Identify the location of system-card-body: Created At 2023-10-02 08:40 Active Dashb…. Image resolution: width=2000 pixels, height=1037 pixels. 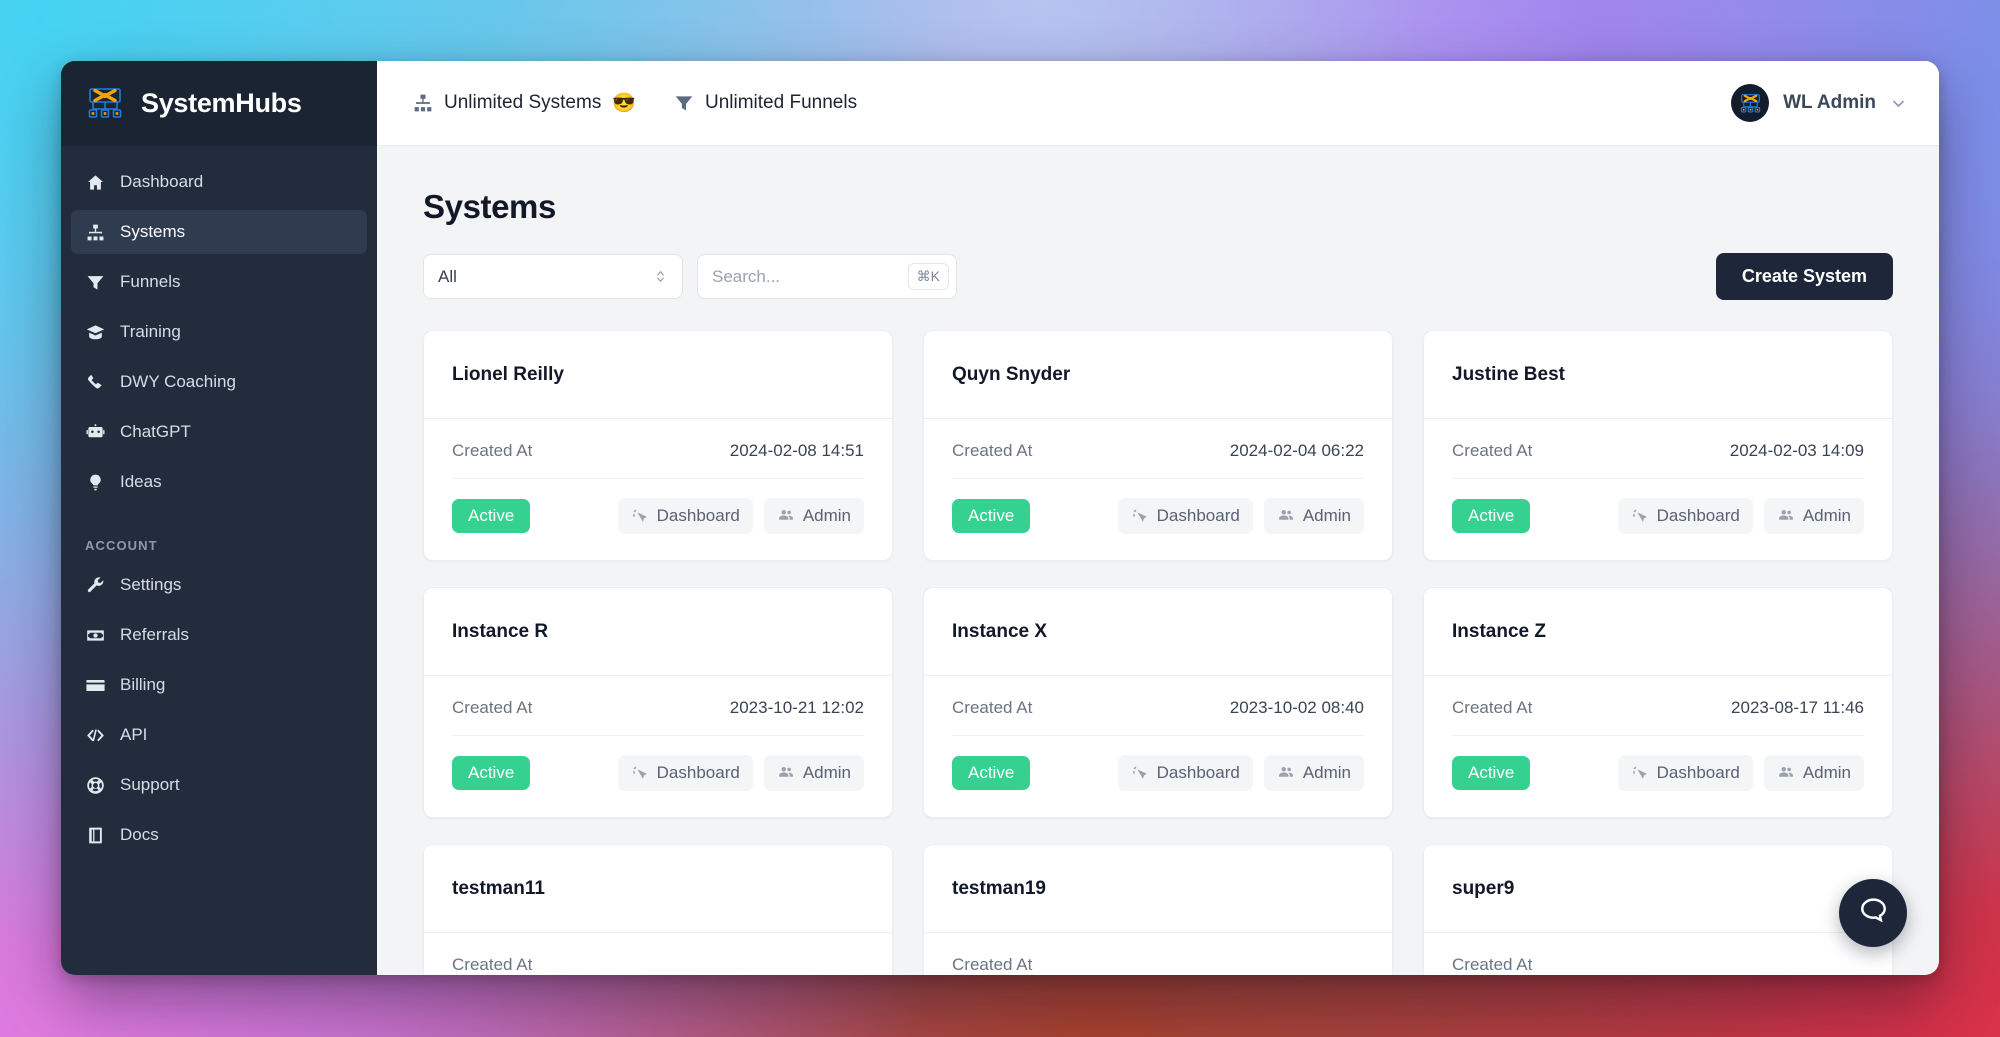
(1158, 746).